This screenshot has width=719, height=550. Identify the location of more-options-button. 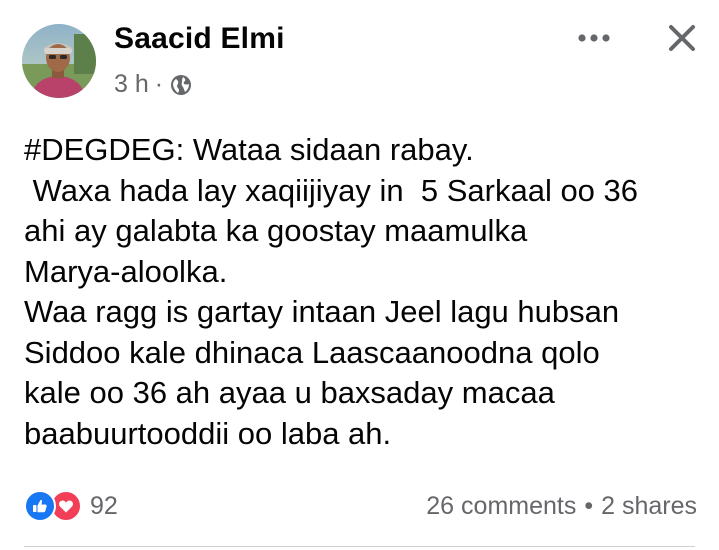
(594, 38).